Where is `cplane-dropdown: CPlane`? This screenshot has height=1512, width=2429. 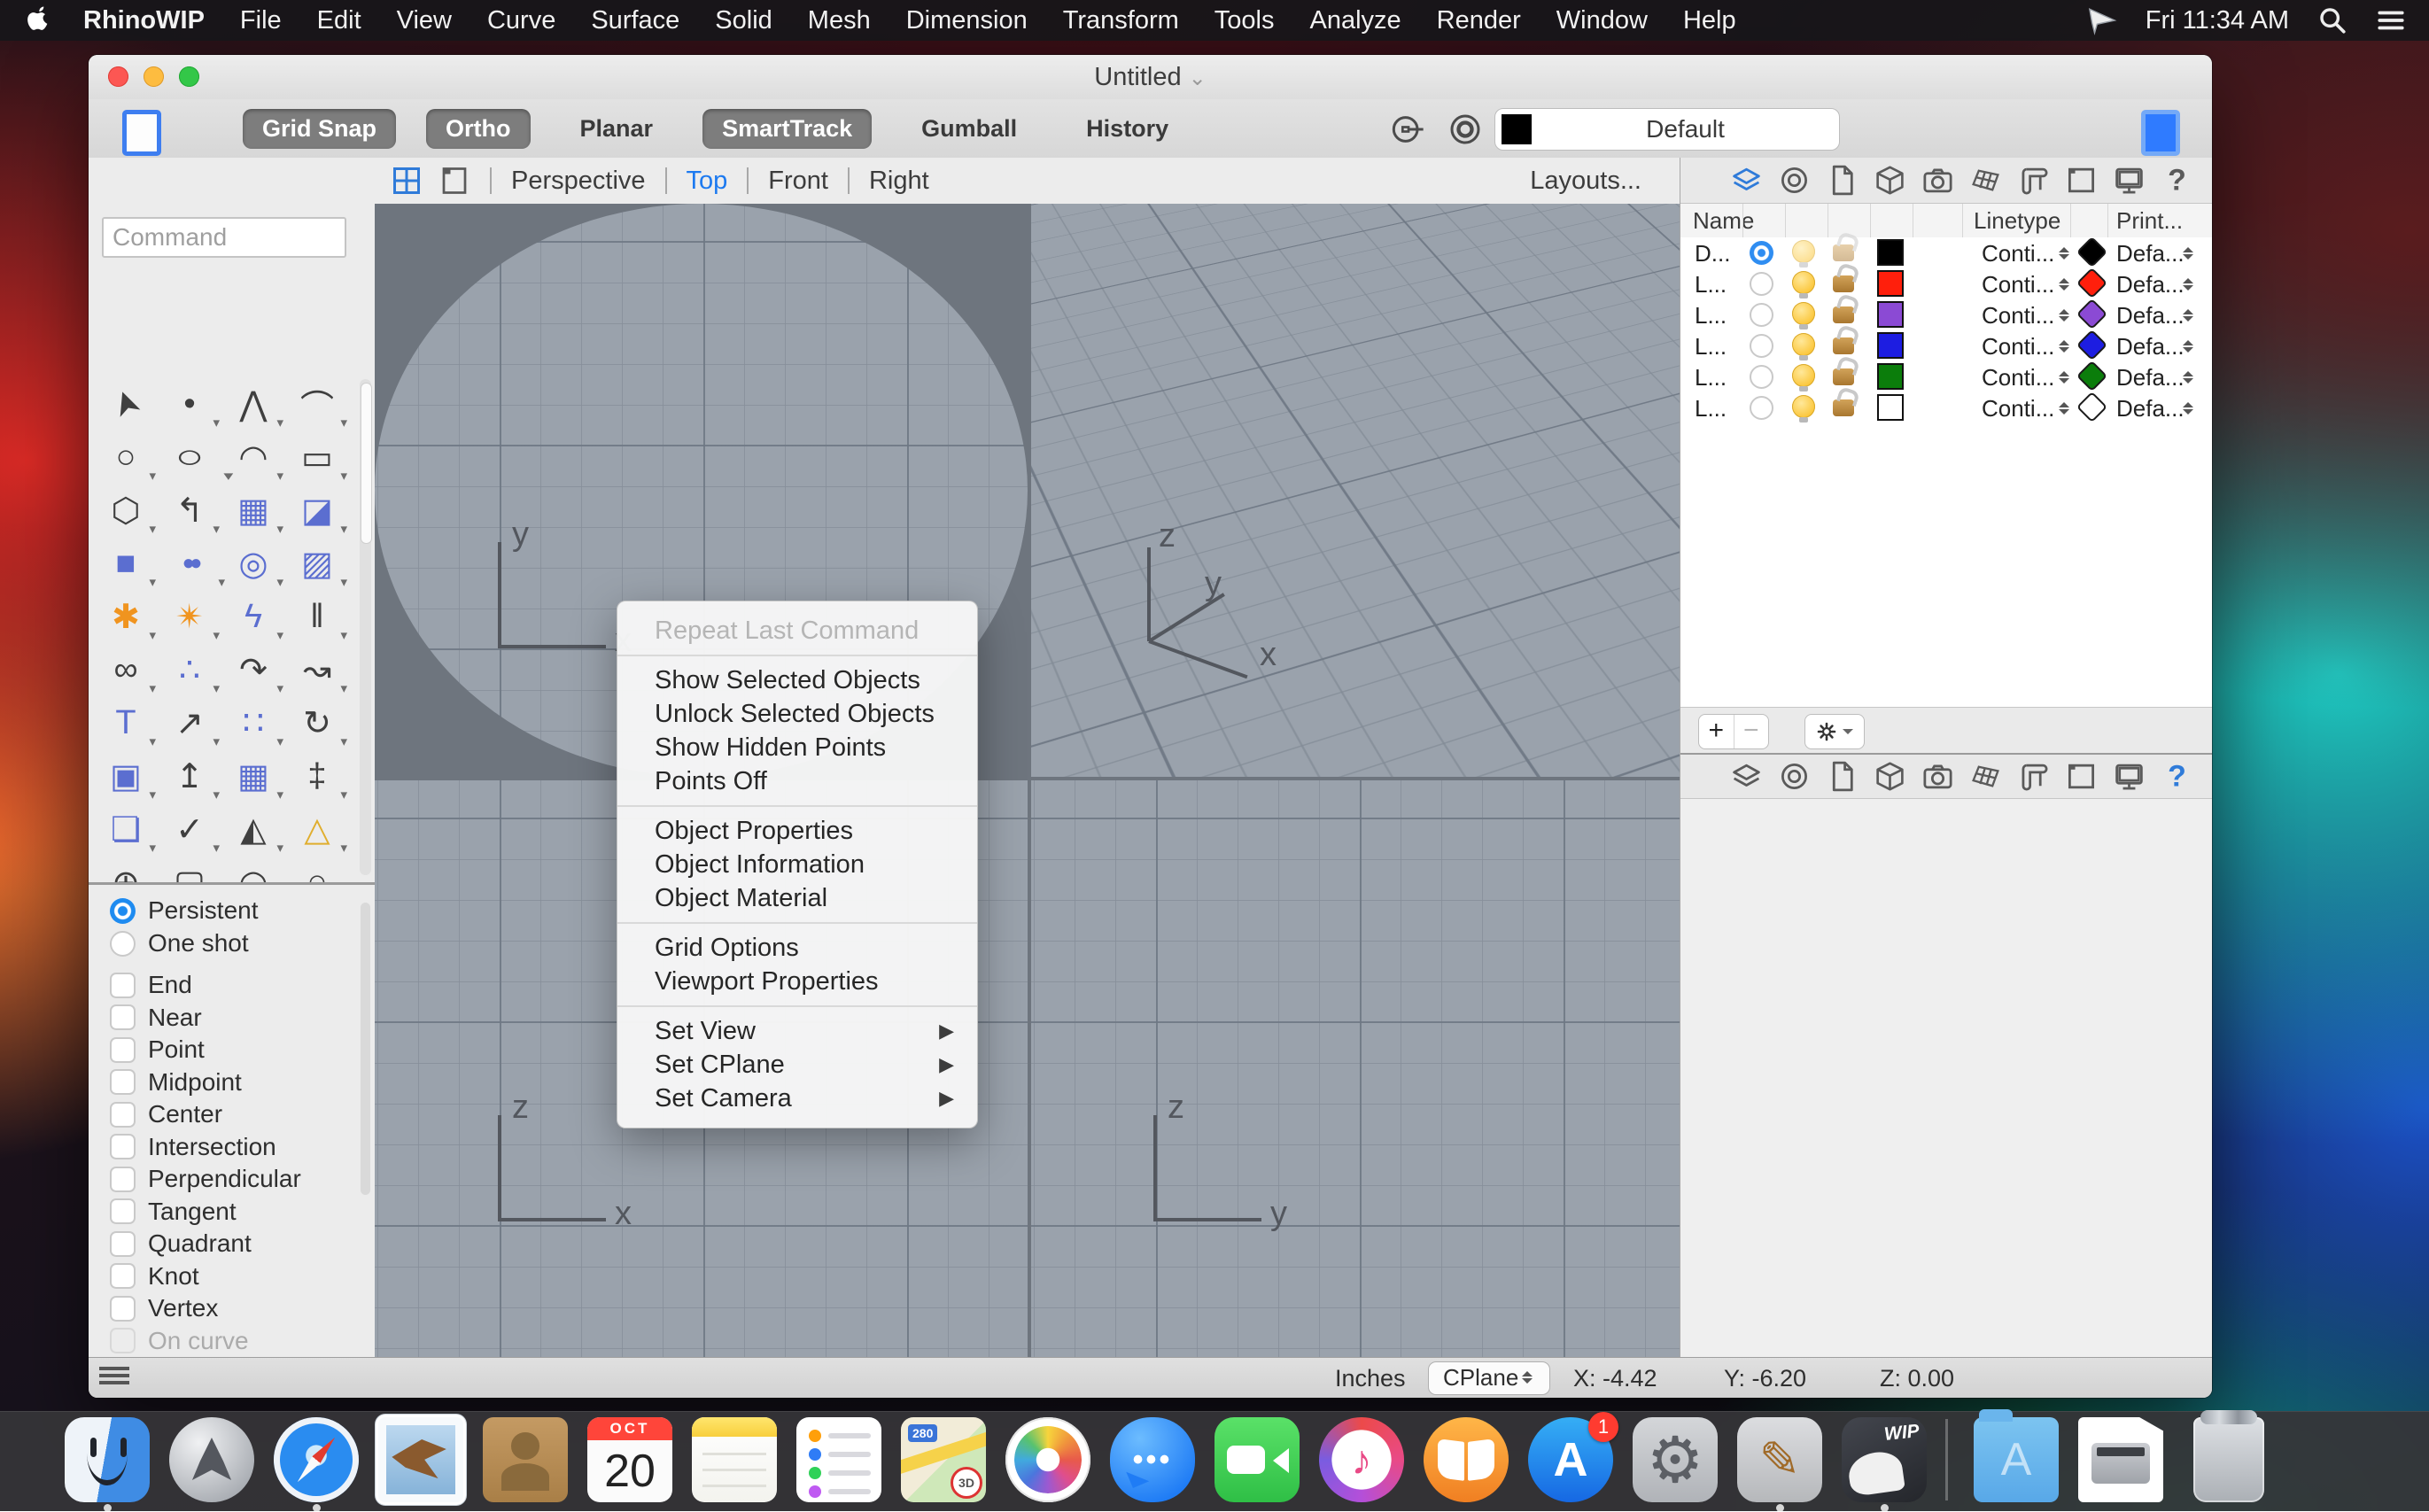
cplane-dropdown: CPlane is located at coordinates (1489, 1378).